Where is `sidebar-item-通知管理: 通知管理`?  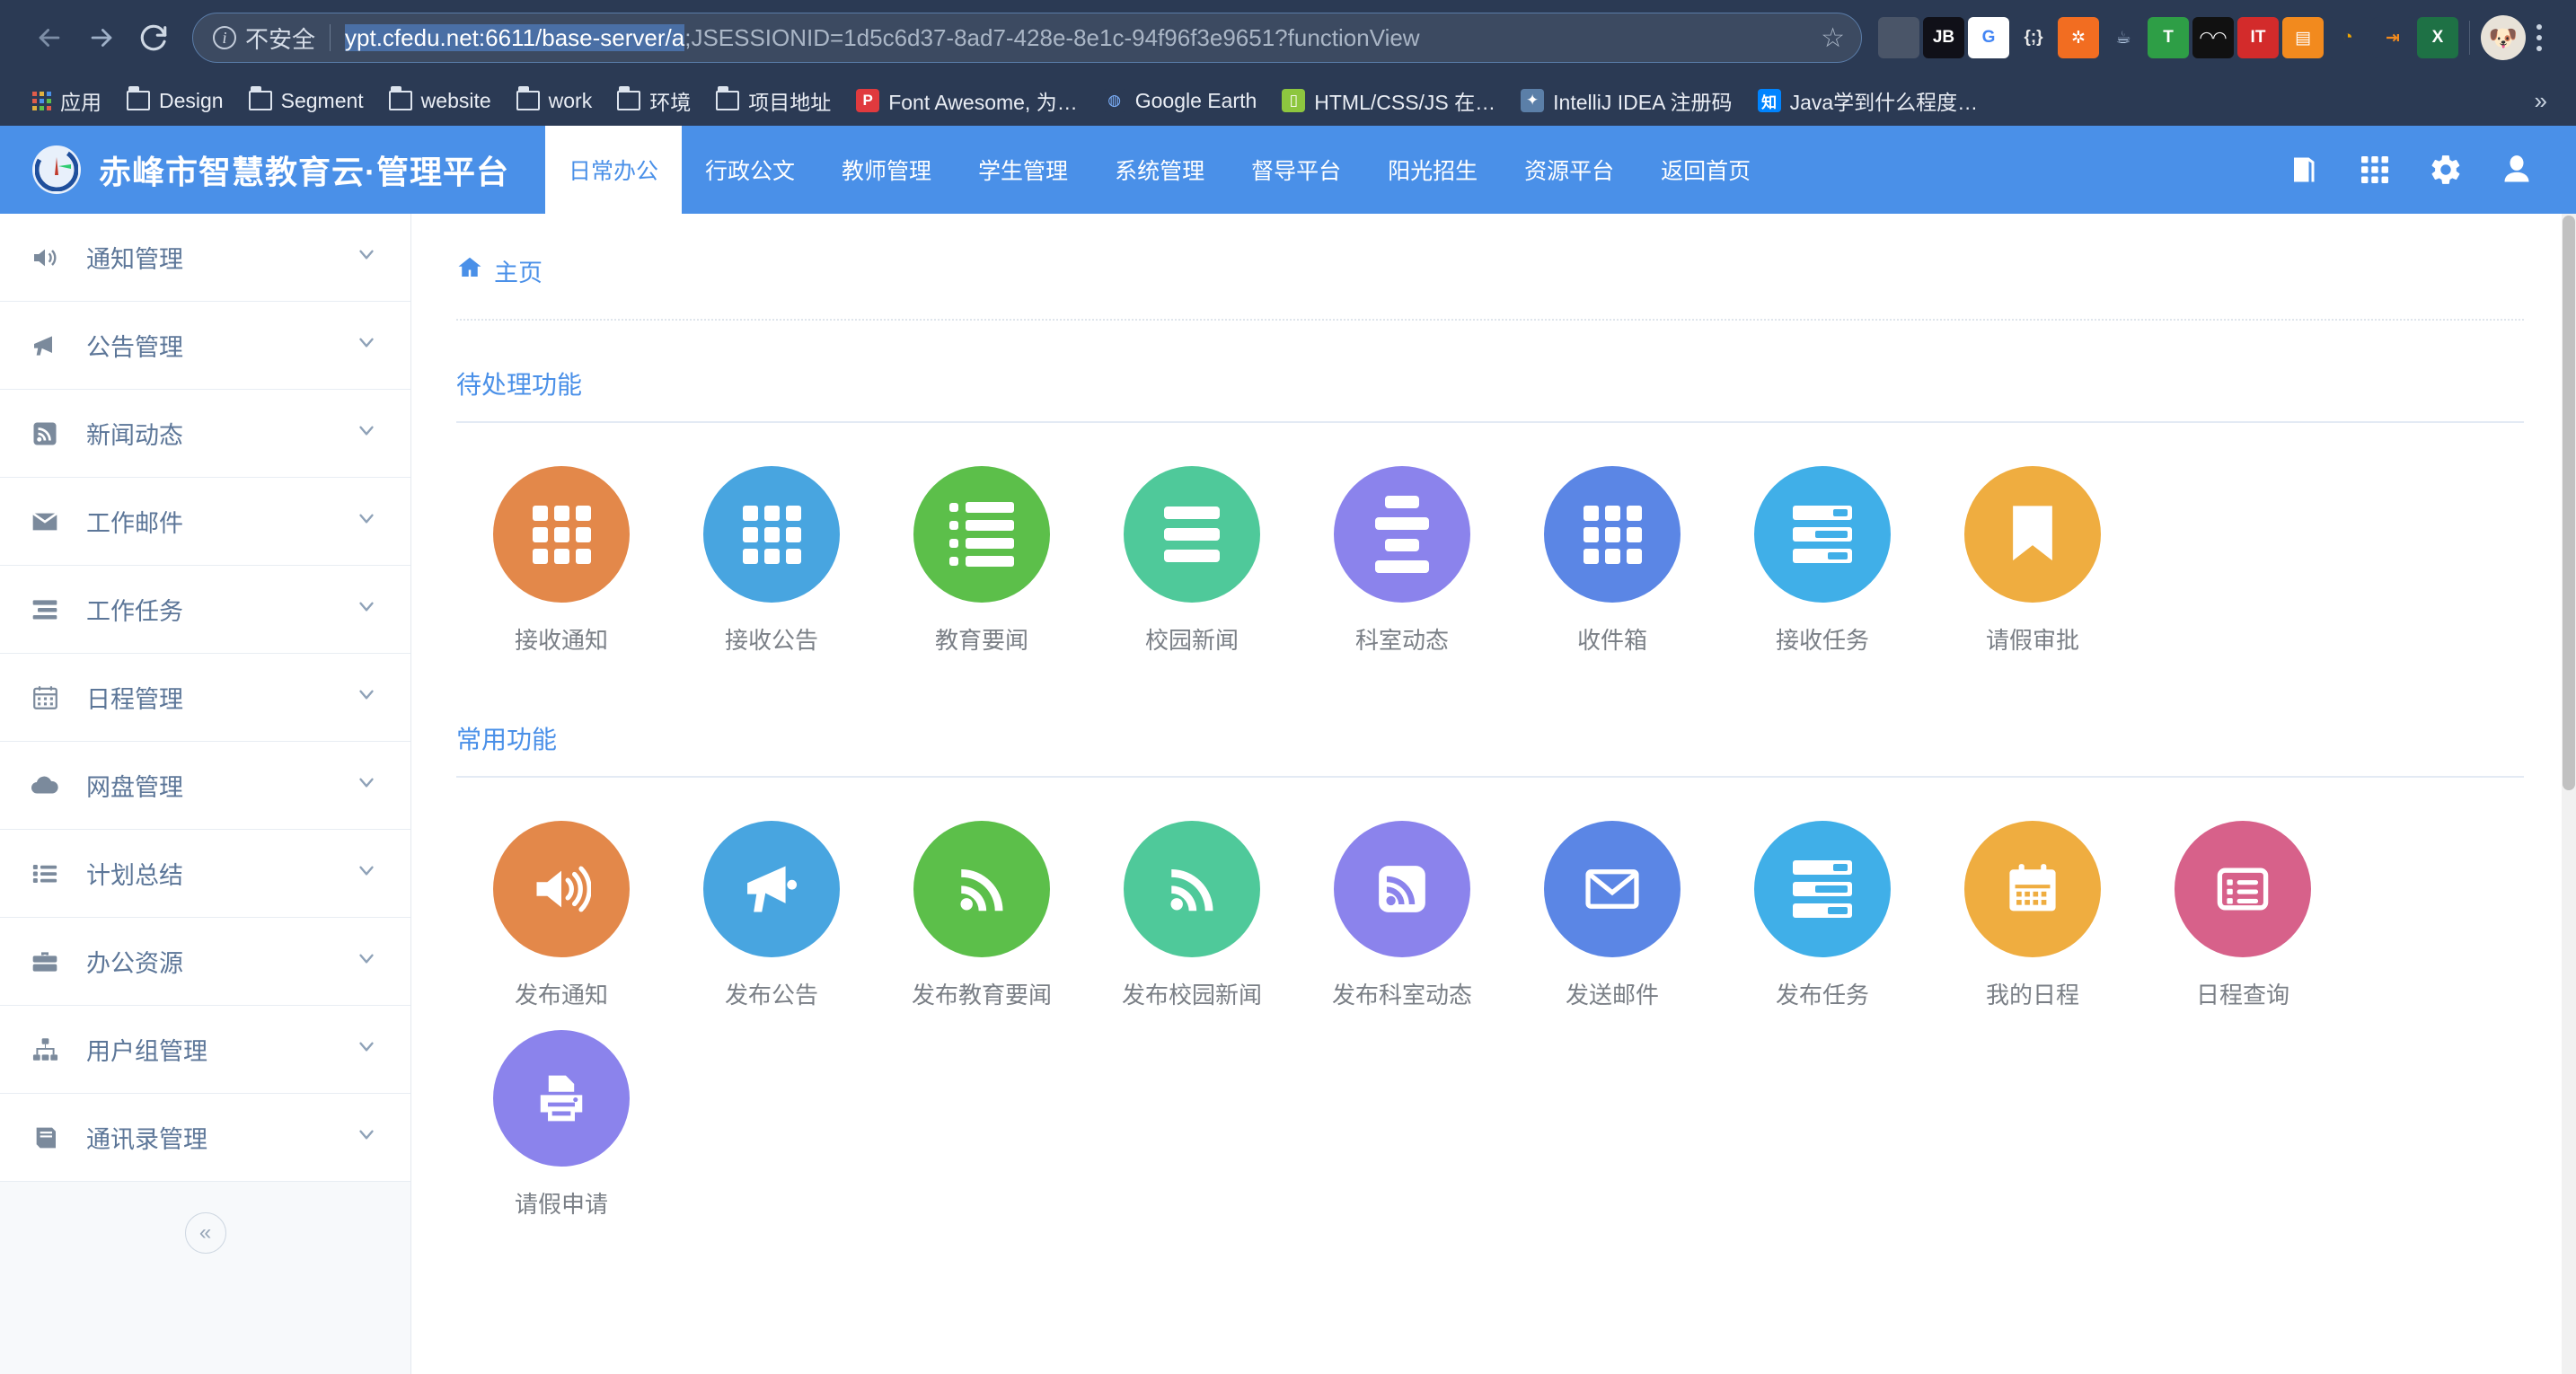
sidebar-item-通知管理: 通知管理 is located at coordinates (205, 258).